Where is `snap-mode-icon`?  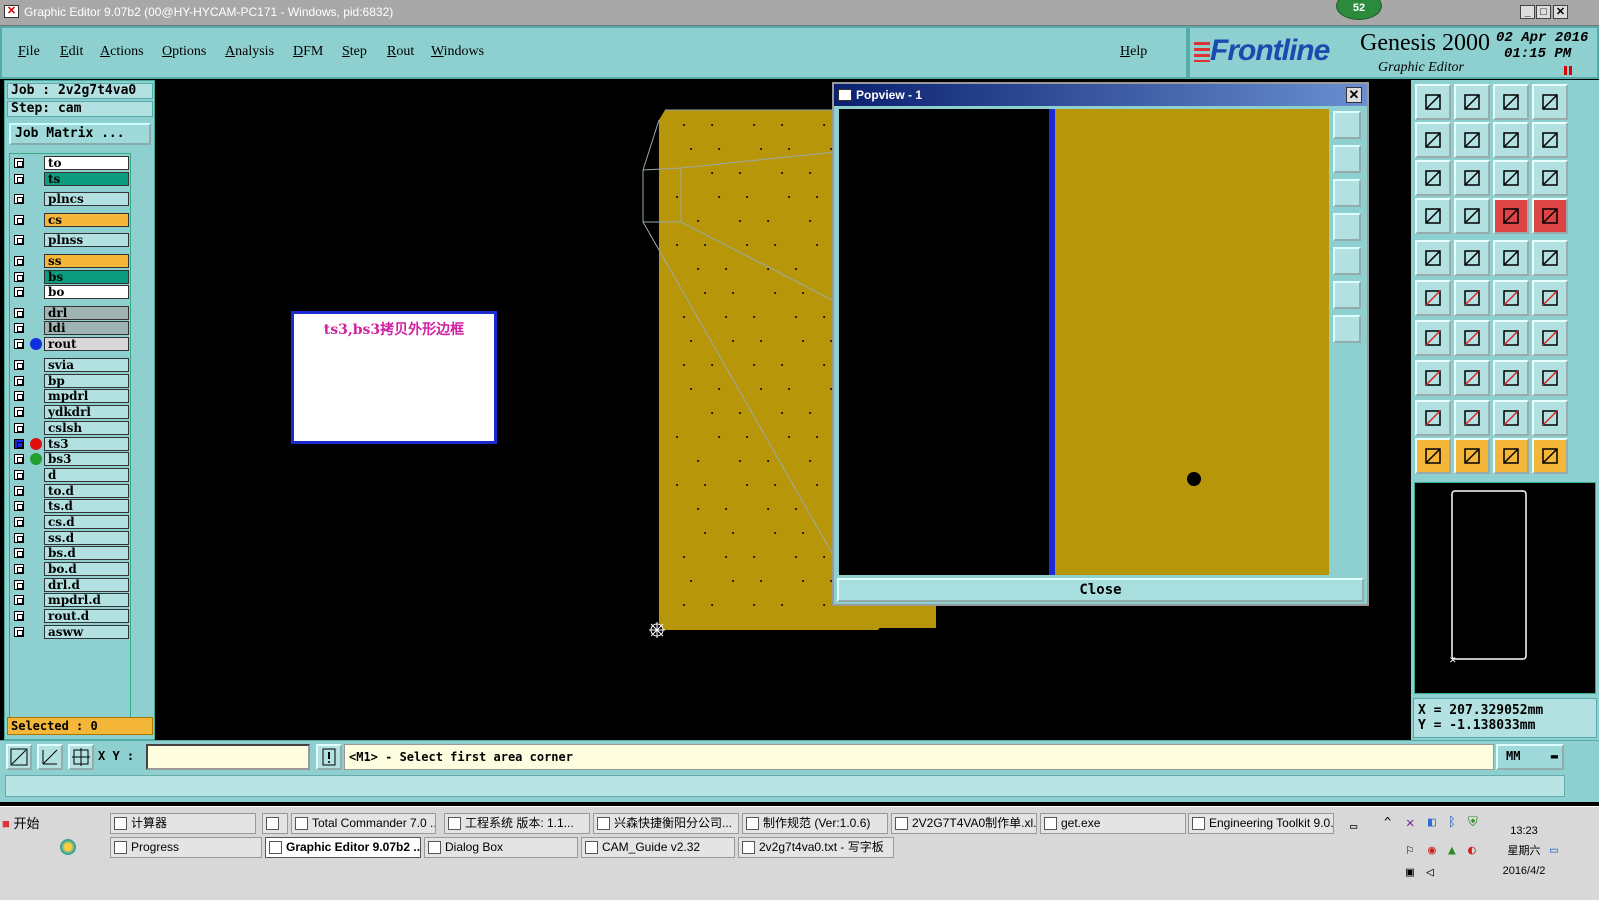
snap-mode-icon is located at coordinates (19, 757).